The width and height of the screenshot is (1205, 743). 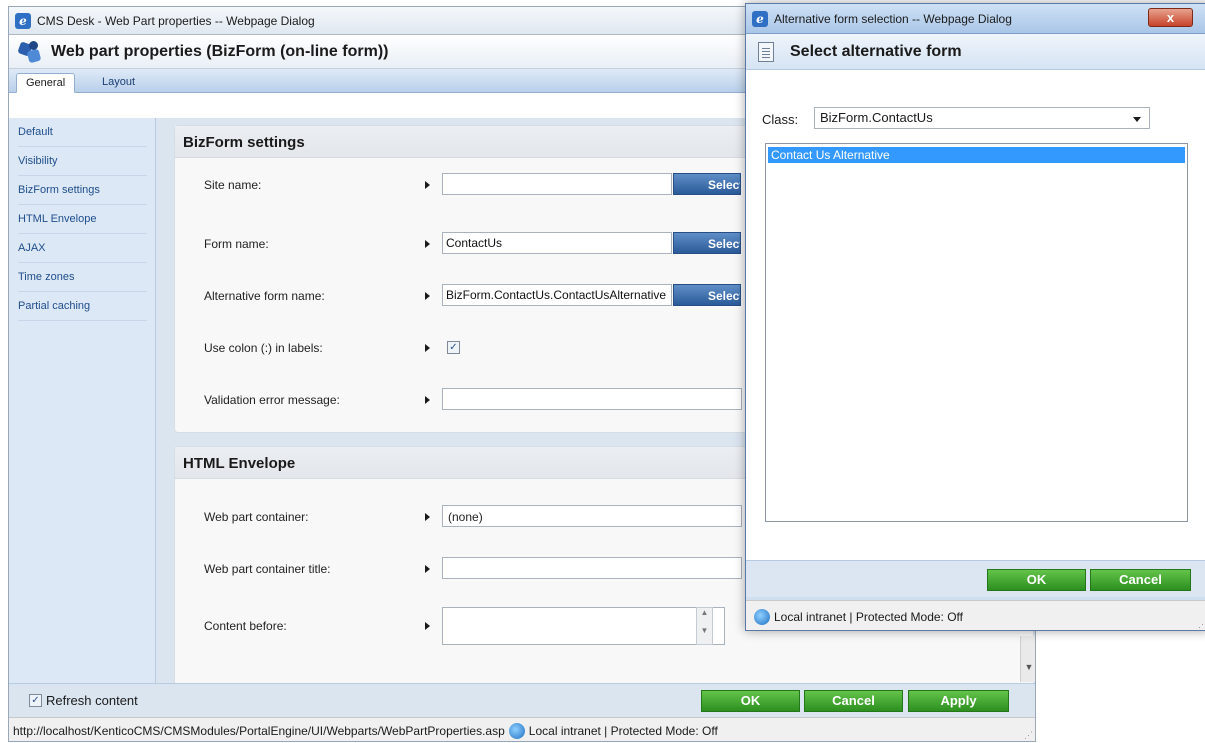 I want to click on sidebar-item-time-zones: Time zones, so click(x=82, y=277).